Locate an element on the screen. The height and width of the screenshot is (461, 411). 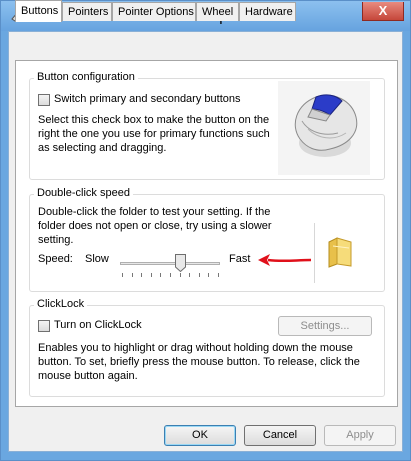
tab-hardware: Hardware is located at coordinates (267, 11).